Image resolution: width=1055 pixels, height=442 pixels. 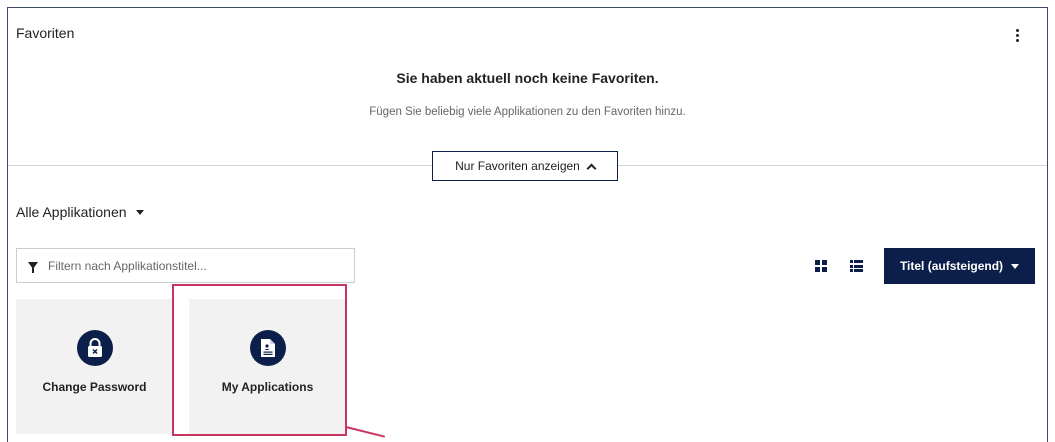 I want to click on show-favorites-only-button: Nur Favoriten anzeigen, so click(x=525, y=166).